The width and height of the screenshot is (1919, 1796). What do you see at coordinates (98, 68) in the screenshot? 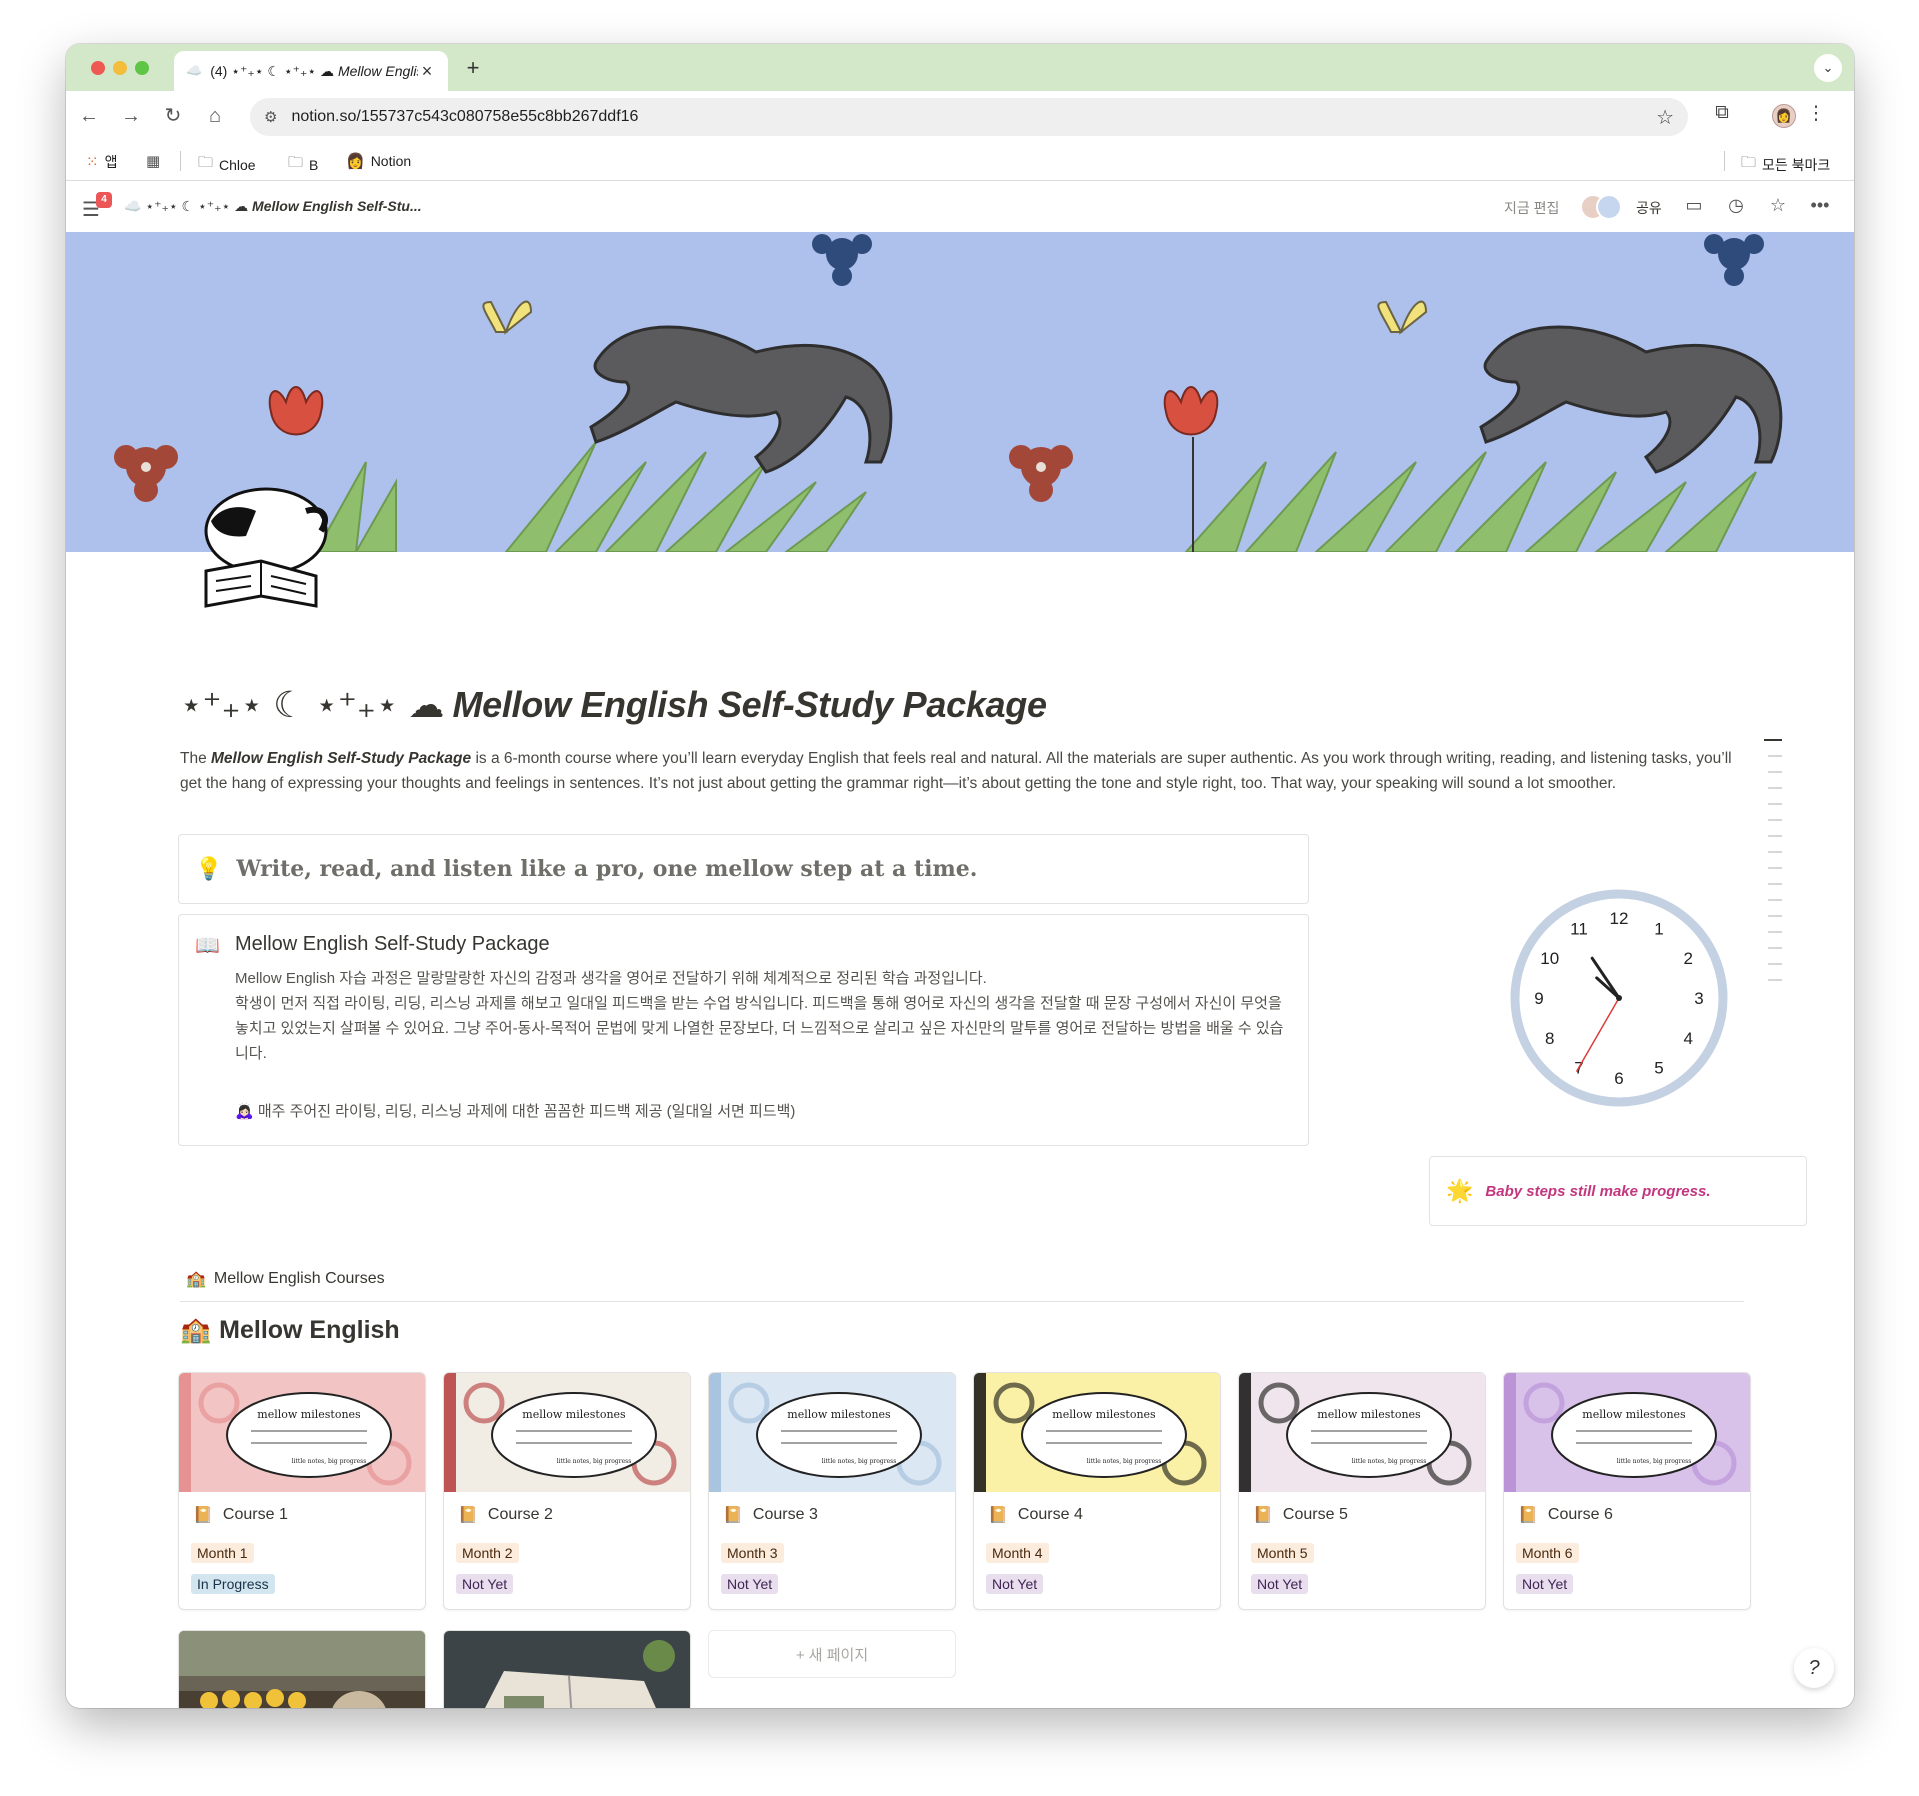
I see `close-window-button` at bounding box center [98, 68].